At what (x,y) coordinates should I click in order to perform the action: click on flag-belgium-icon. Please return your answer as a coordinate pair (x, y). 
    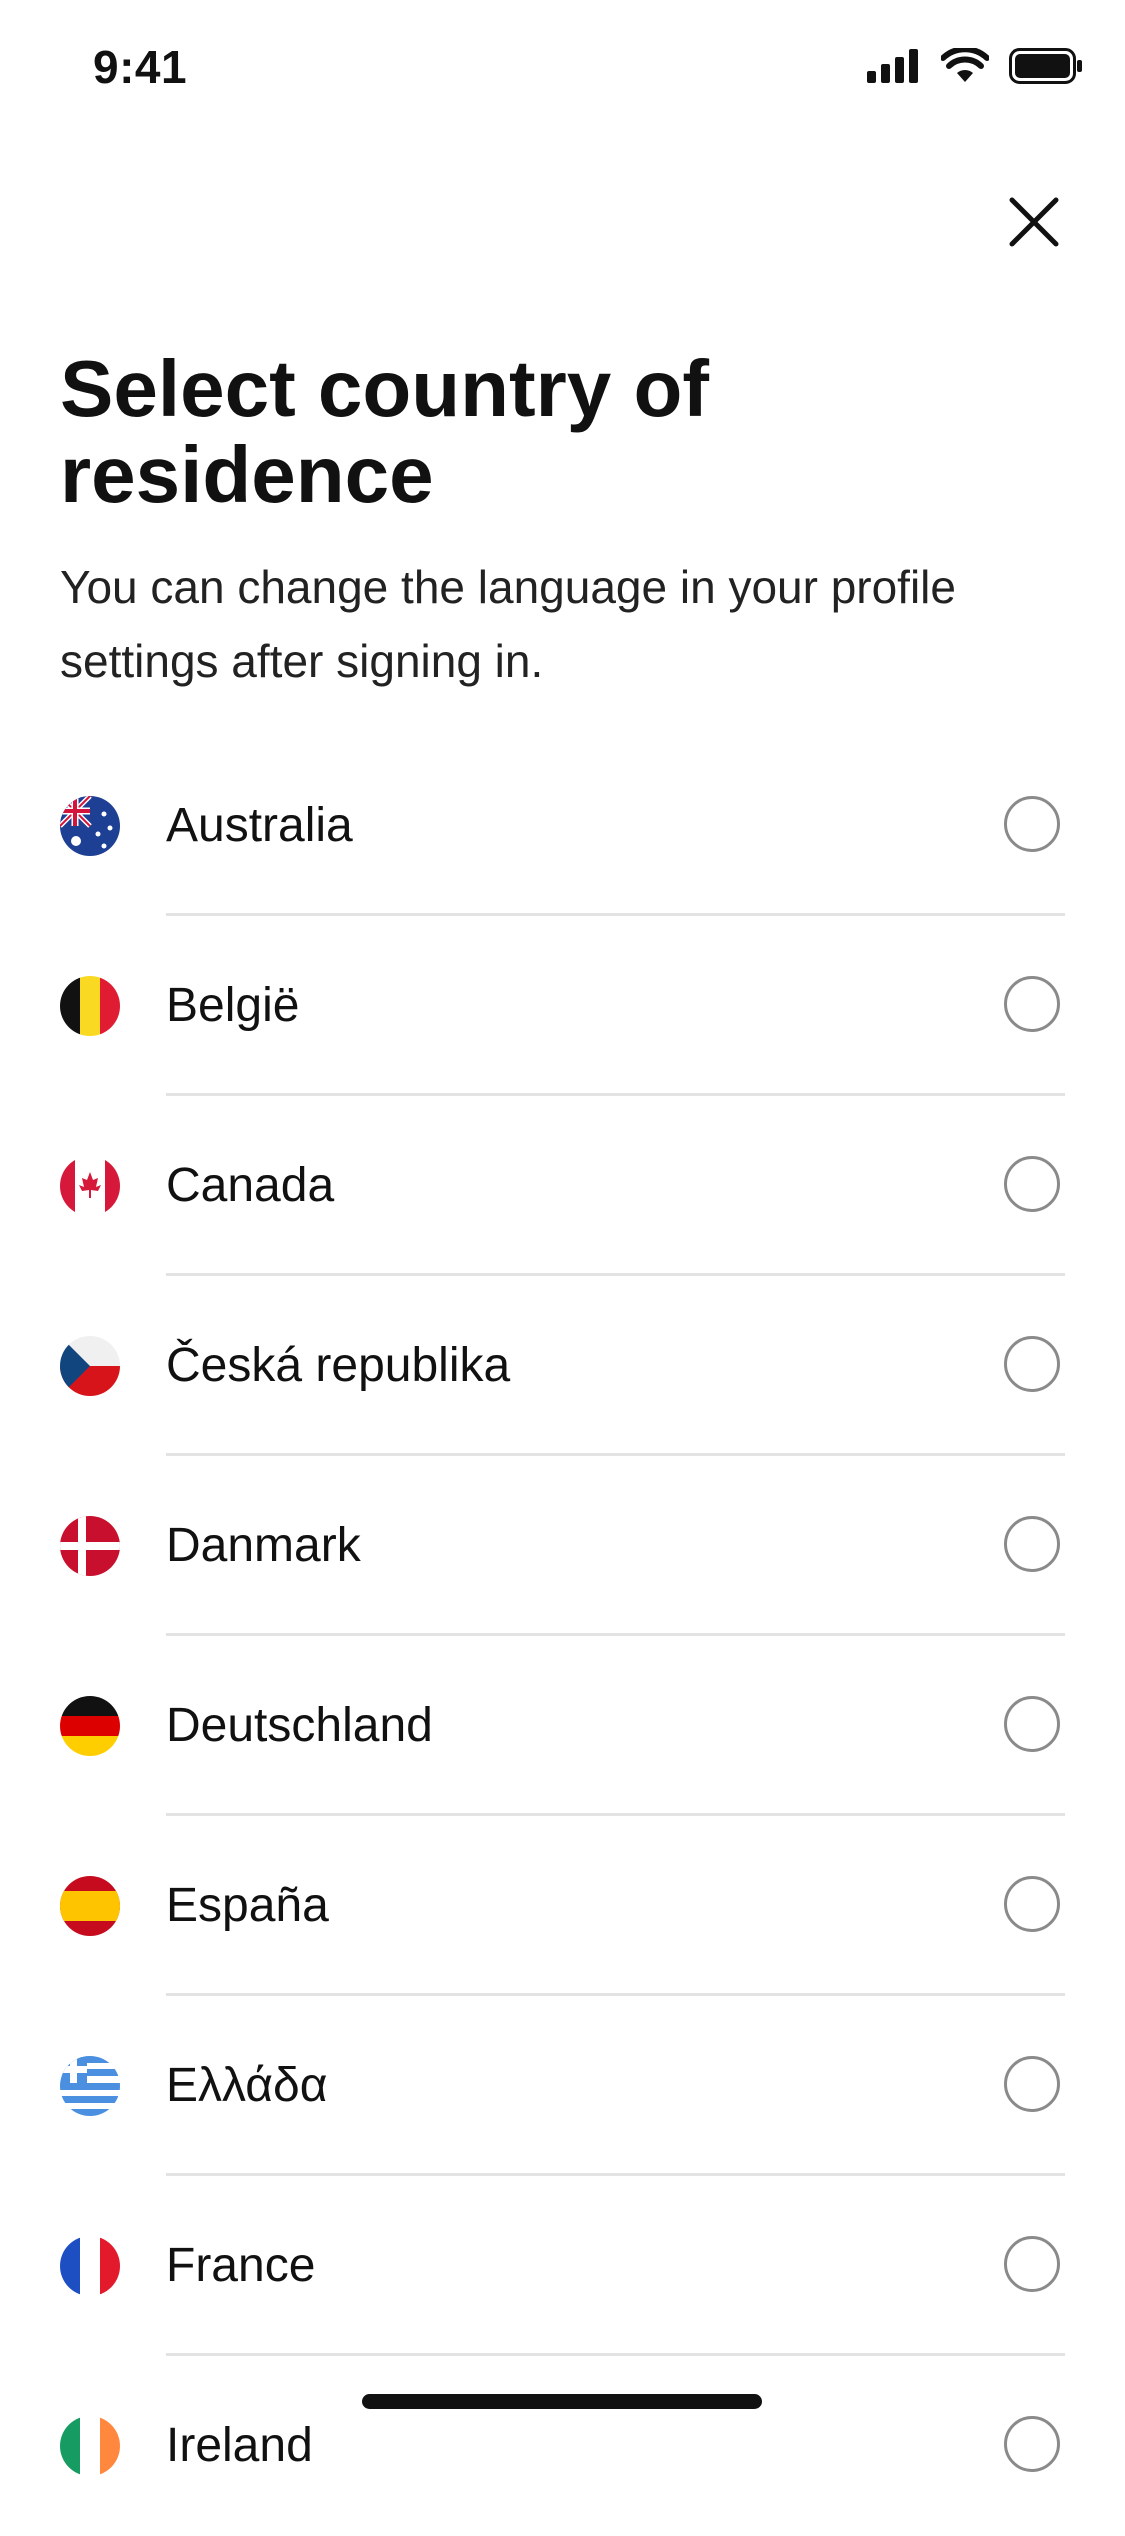
    Looking at the image, I should click on (90, 1006).